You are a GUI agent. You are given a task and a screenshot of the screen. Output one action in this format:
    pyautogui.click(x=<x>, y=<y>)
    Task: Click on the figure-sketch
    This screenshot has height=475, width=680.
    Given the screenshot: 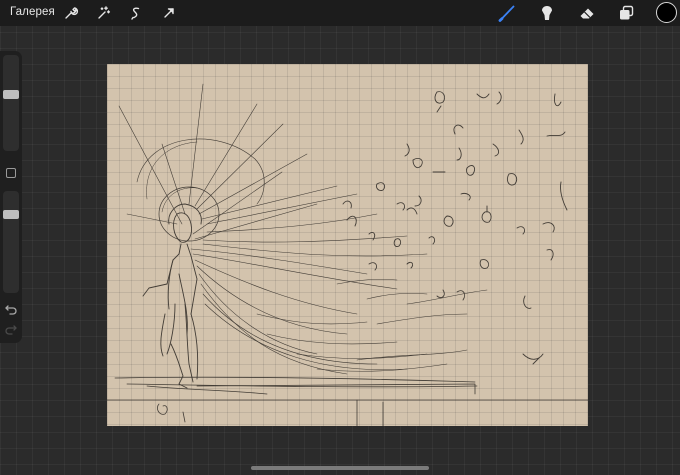 What is the action you would take?
    pyautogui.click(x=172, y=296)
    